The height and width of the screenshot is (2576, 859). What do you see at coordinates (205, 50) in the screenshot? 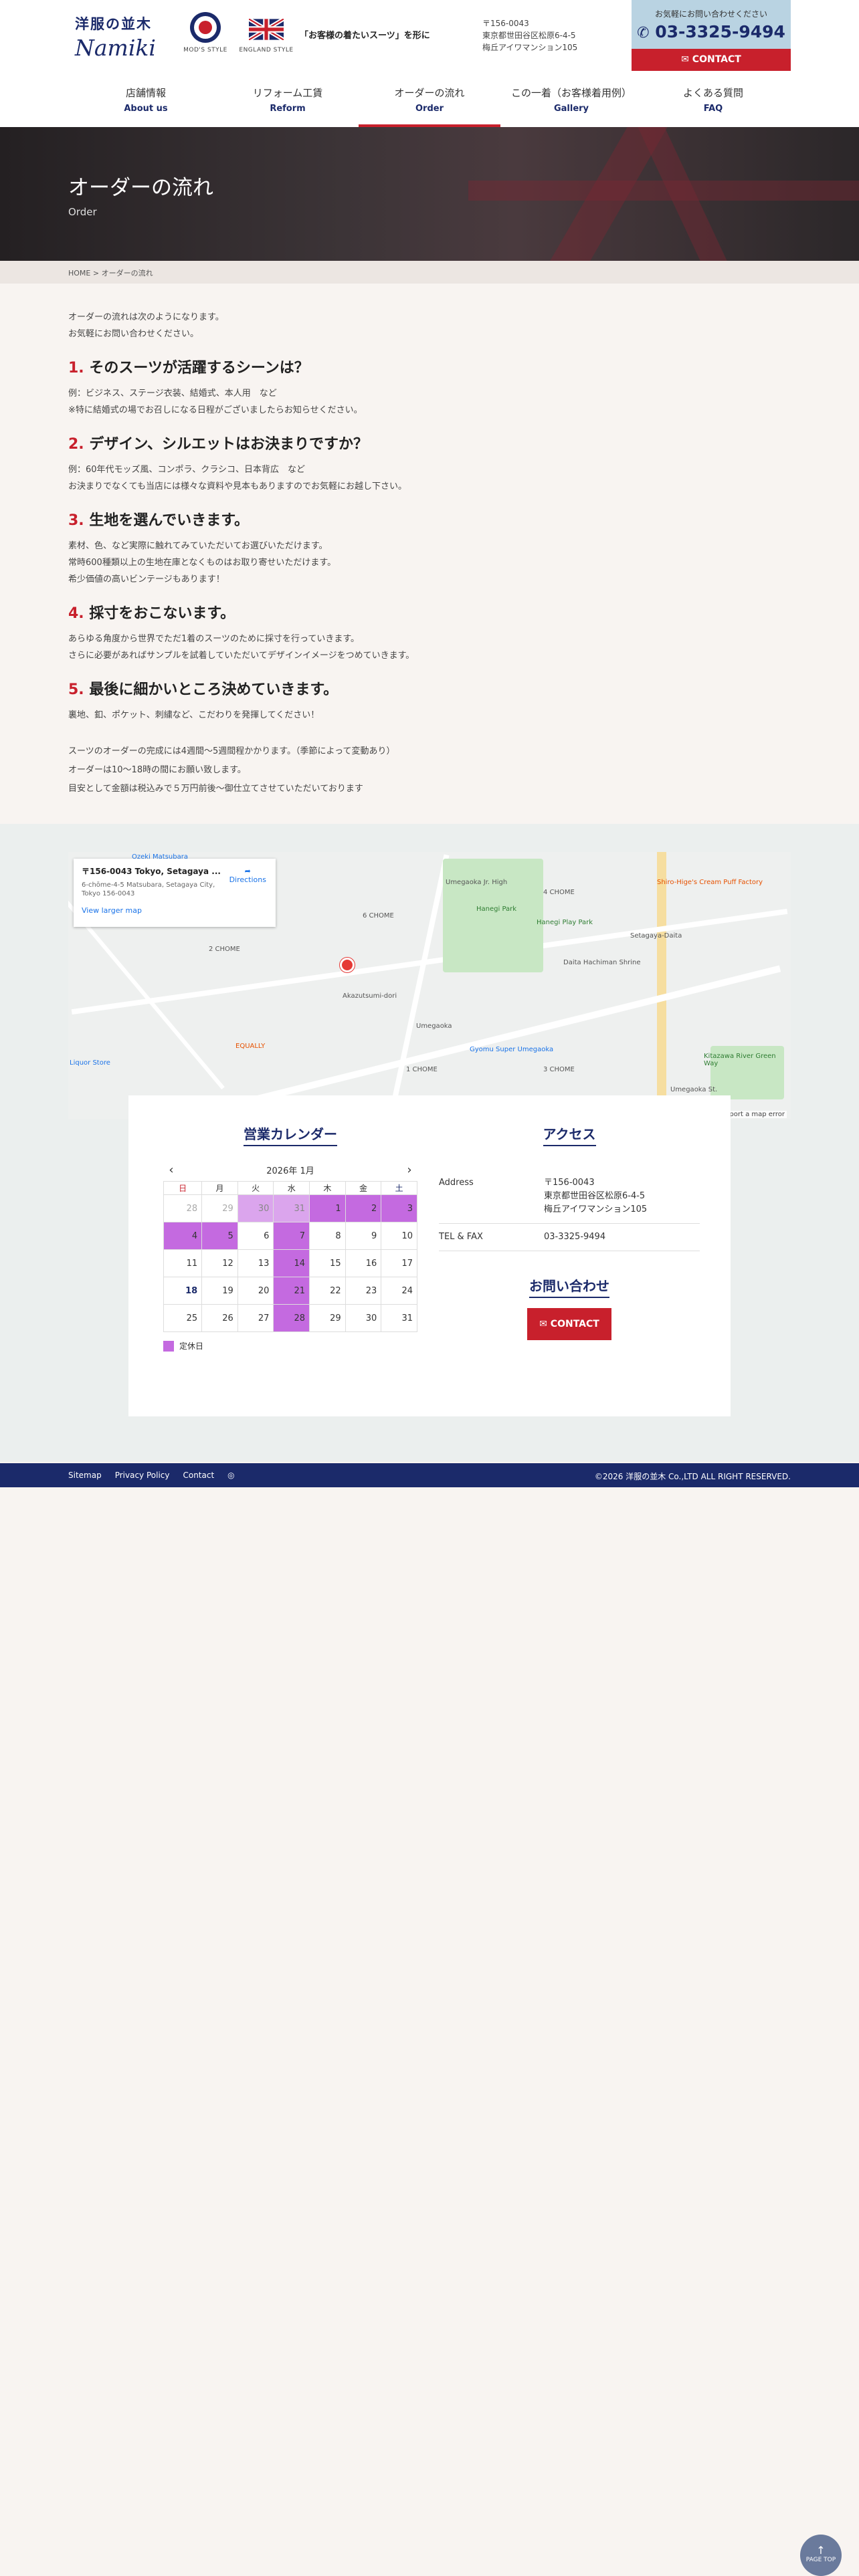
I see `mods-caption: MOD'S STYLE` at bounding box center [205, 50].